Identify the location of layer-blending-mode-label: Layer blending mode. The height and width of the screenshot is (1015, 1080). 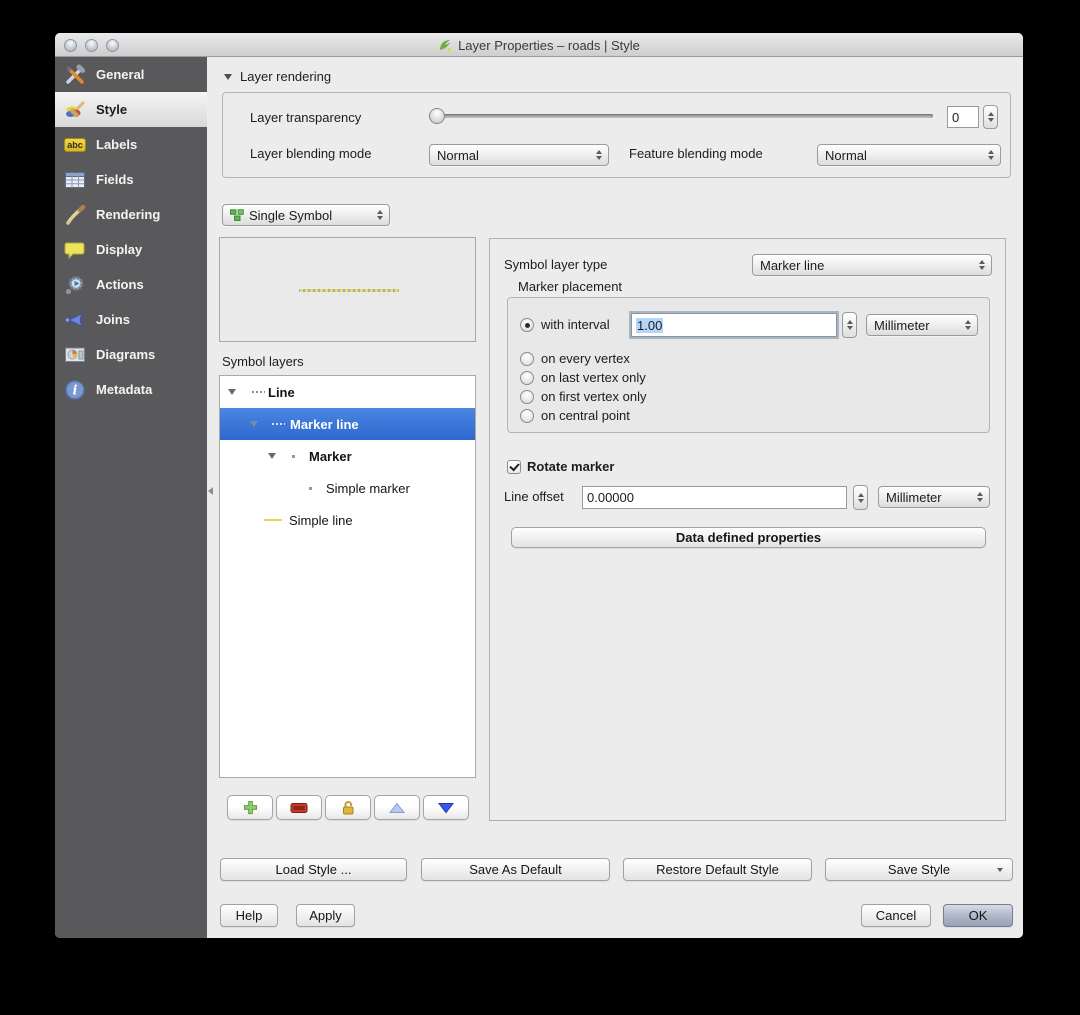
(311, 153).